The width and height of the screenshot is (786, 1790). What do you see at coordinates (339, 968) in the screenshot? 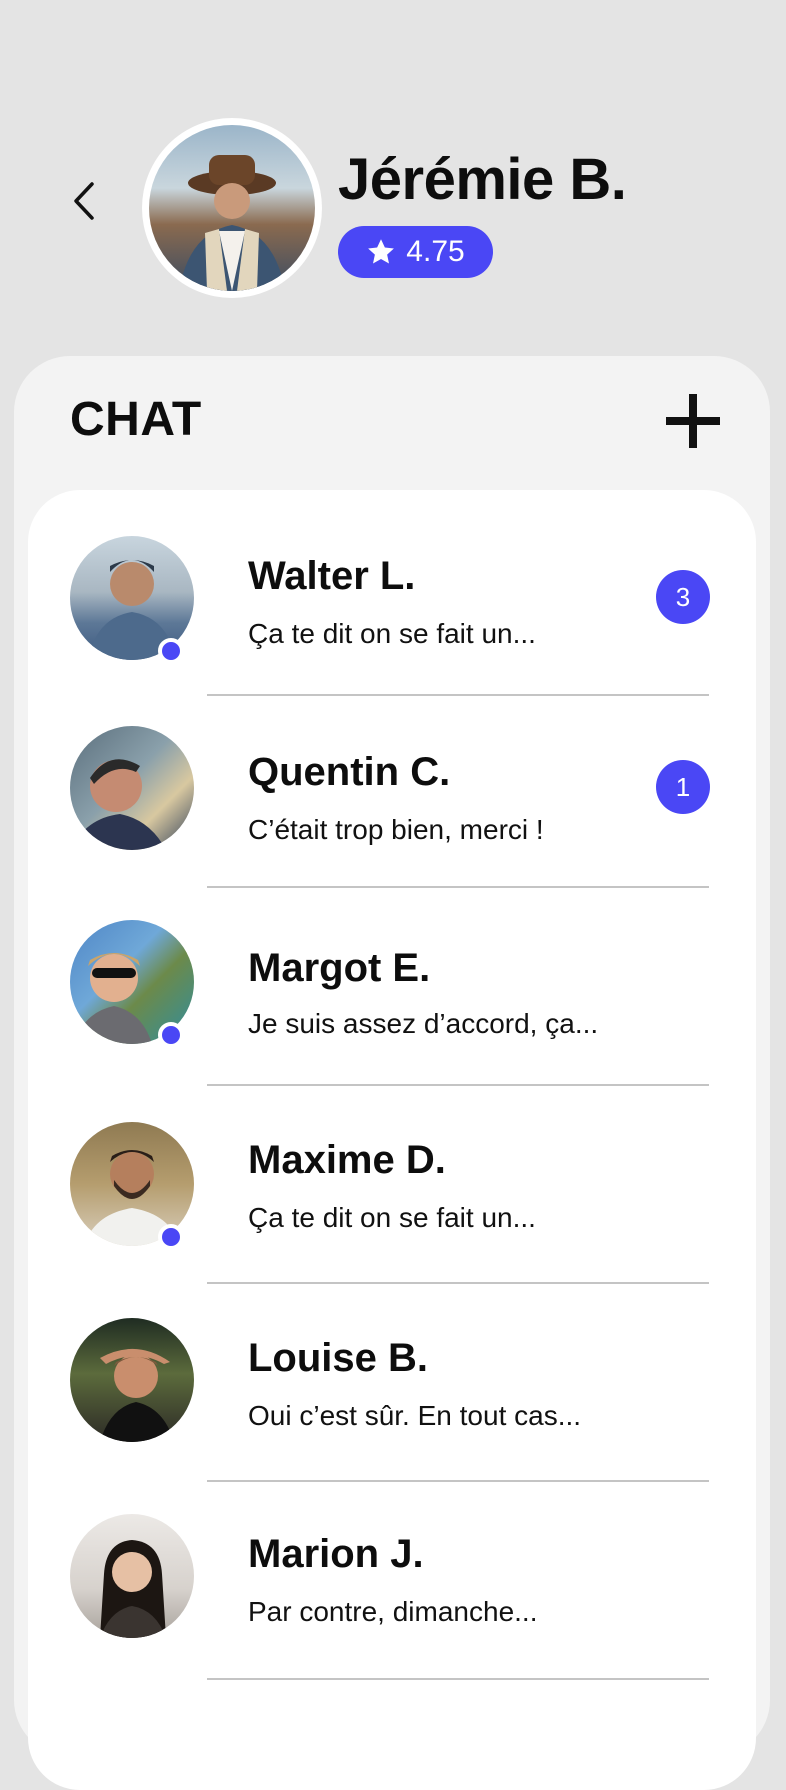
I see `contact-name: Margot E.` at bounding box center [339, 968].